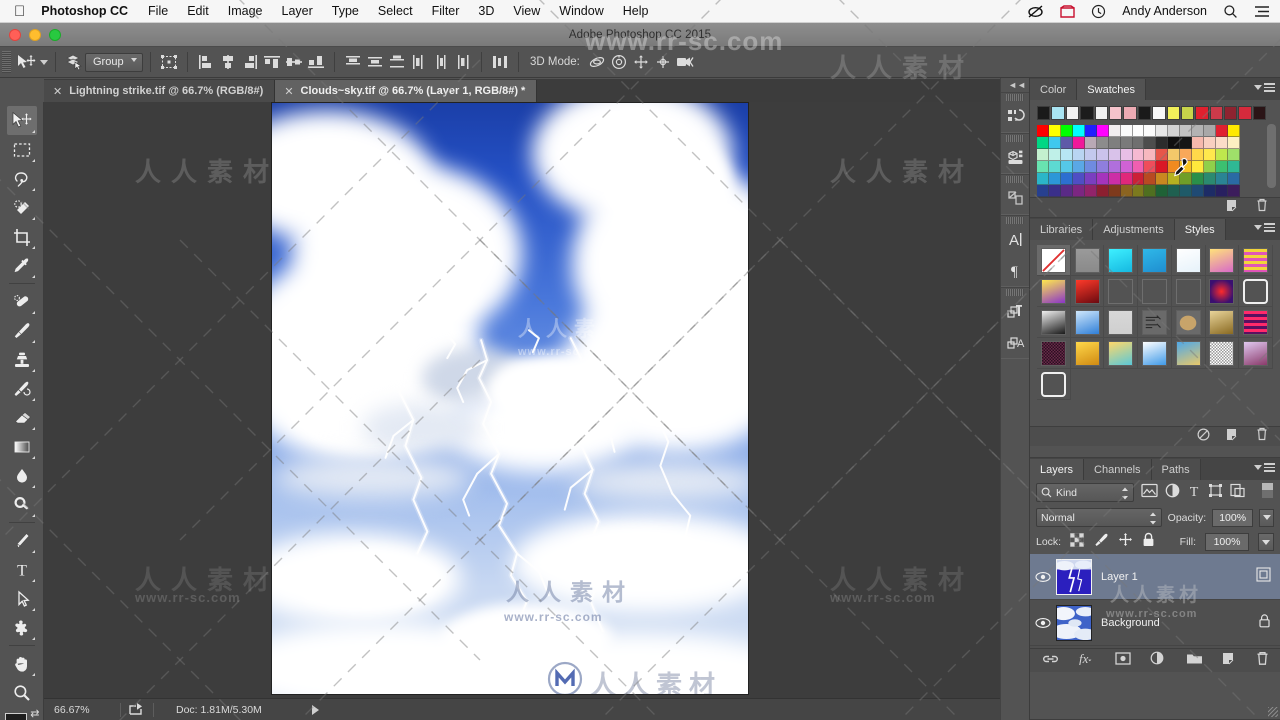 The height and width of the screenshot is (720, 1280). Describe the element at coordinates (1229, 661) in the screenshot. I see `new-layer-icon` at that location.